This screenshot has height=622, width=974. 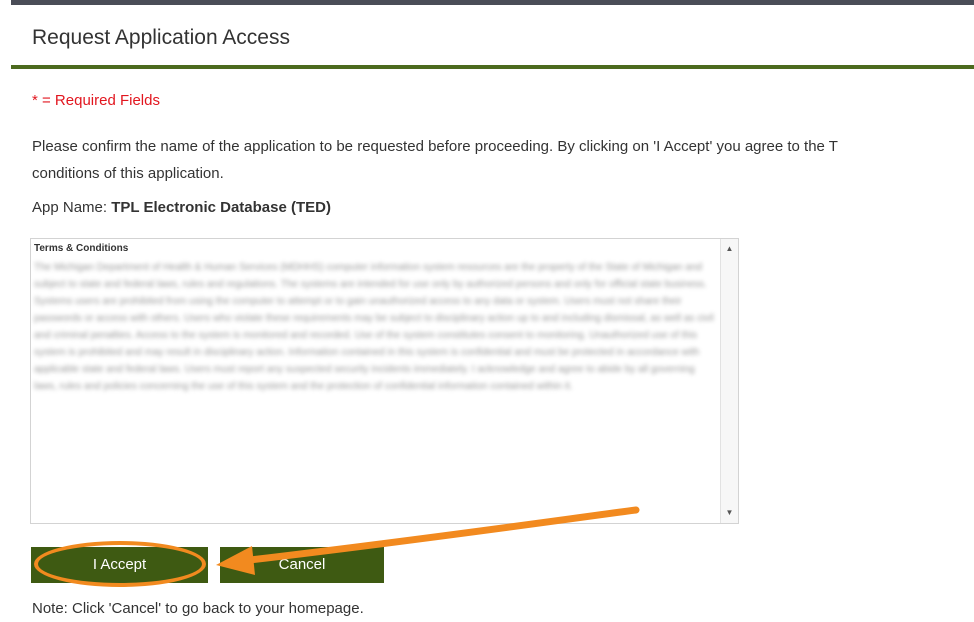 What do you see at coordinates (128, 173) in the screenshot?
I see `intro-line-2: conditions of this application.` at bounding box center [128, 173].